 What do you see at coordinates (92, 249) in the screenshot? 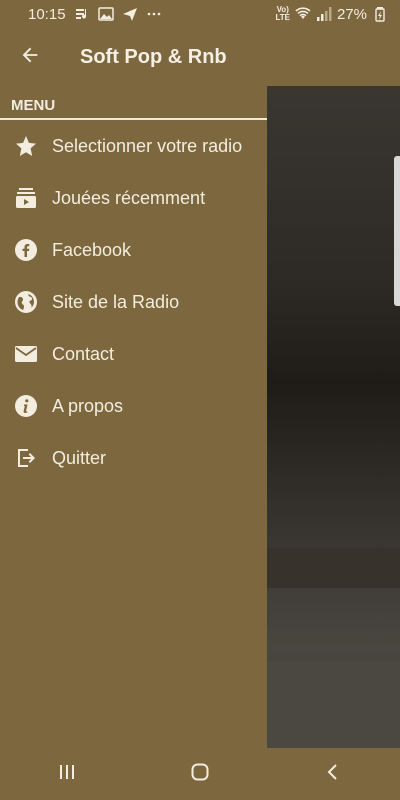
I see `menu-item-label: Facebook` at bounding box center [92, 249].